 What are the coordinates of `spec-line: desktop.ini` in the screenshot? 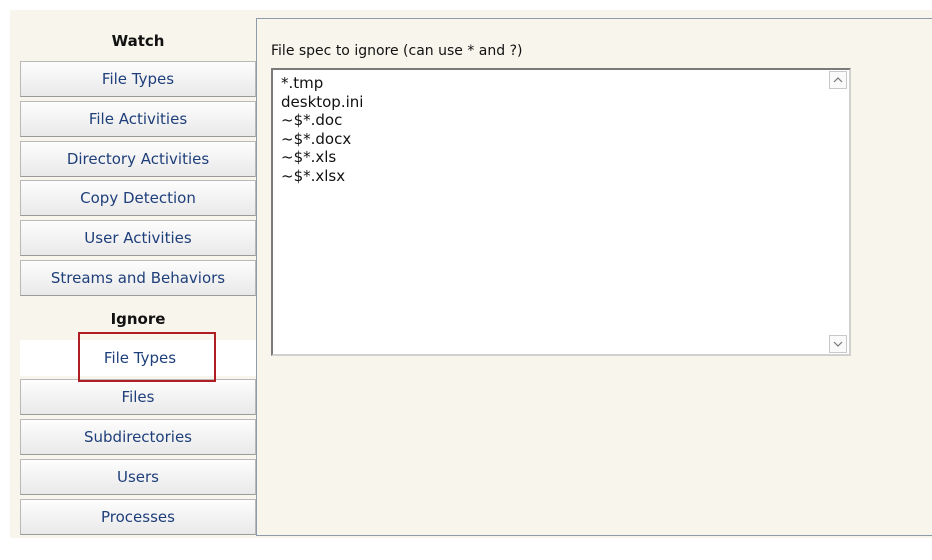 It's located at (322, 101).